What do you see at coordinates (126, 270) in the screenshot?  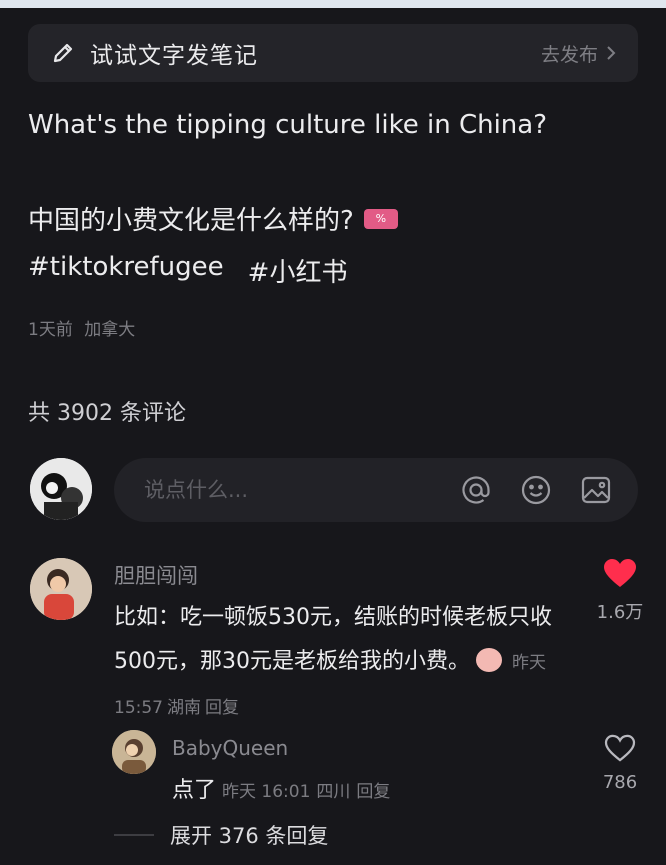 I see `tag-tiktokrefugee: #tiktokrefugee` at bounding box center [126, 270].